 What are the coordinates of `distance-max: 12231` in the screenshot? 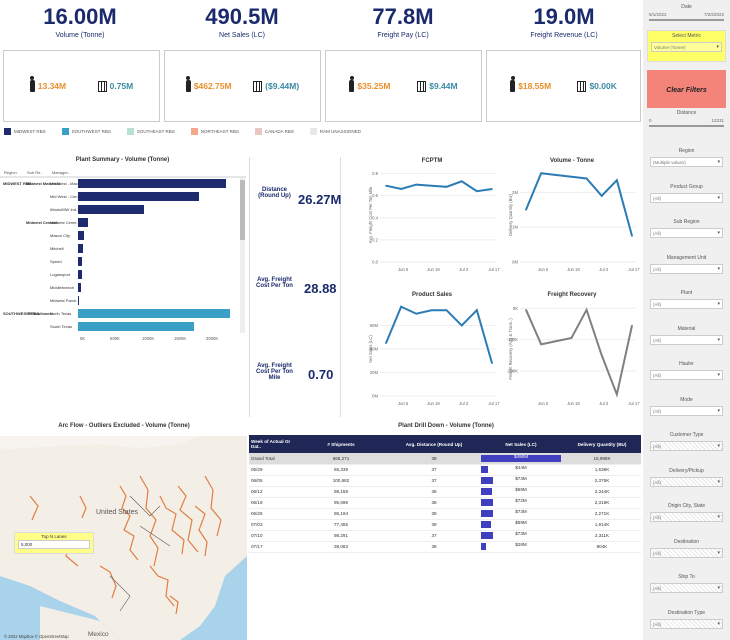 It's located at (717, 120).